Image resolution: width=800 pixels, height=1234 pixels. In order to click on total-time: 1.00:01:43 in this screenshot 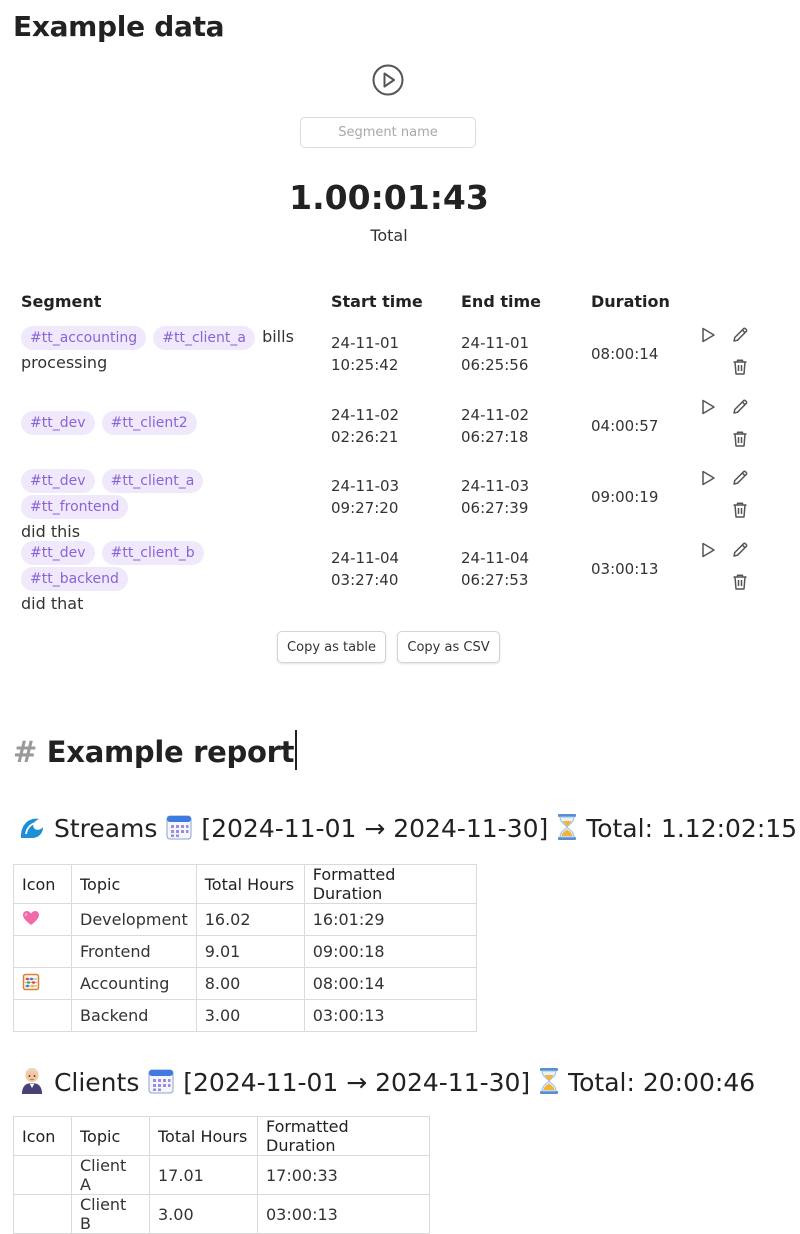, I will do `click(389, 197)`.